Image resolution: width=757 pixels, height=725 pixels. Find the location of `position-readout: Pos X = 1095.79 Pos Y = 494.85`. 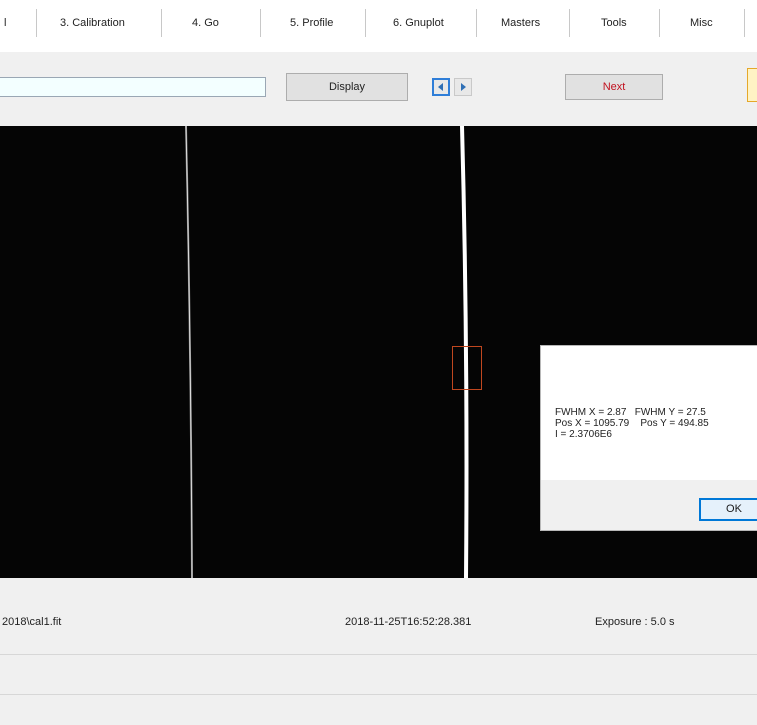

position-readout: Pos X = 1095.79 Pos Y = 494.85 is located at coordinates (632, 423).